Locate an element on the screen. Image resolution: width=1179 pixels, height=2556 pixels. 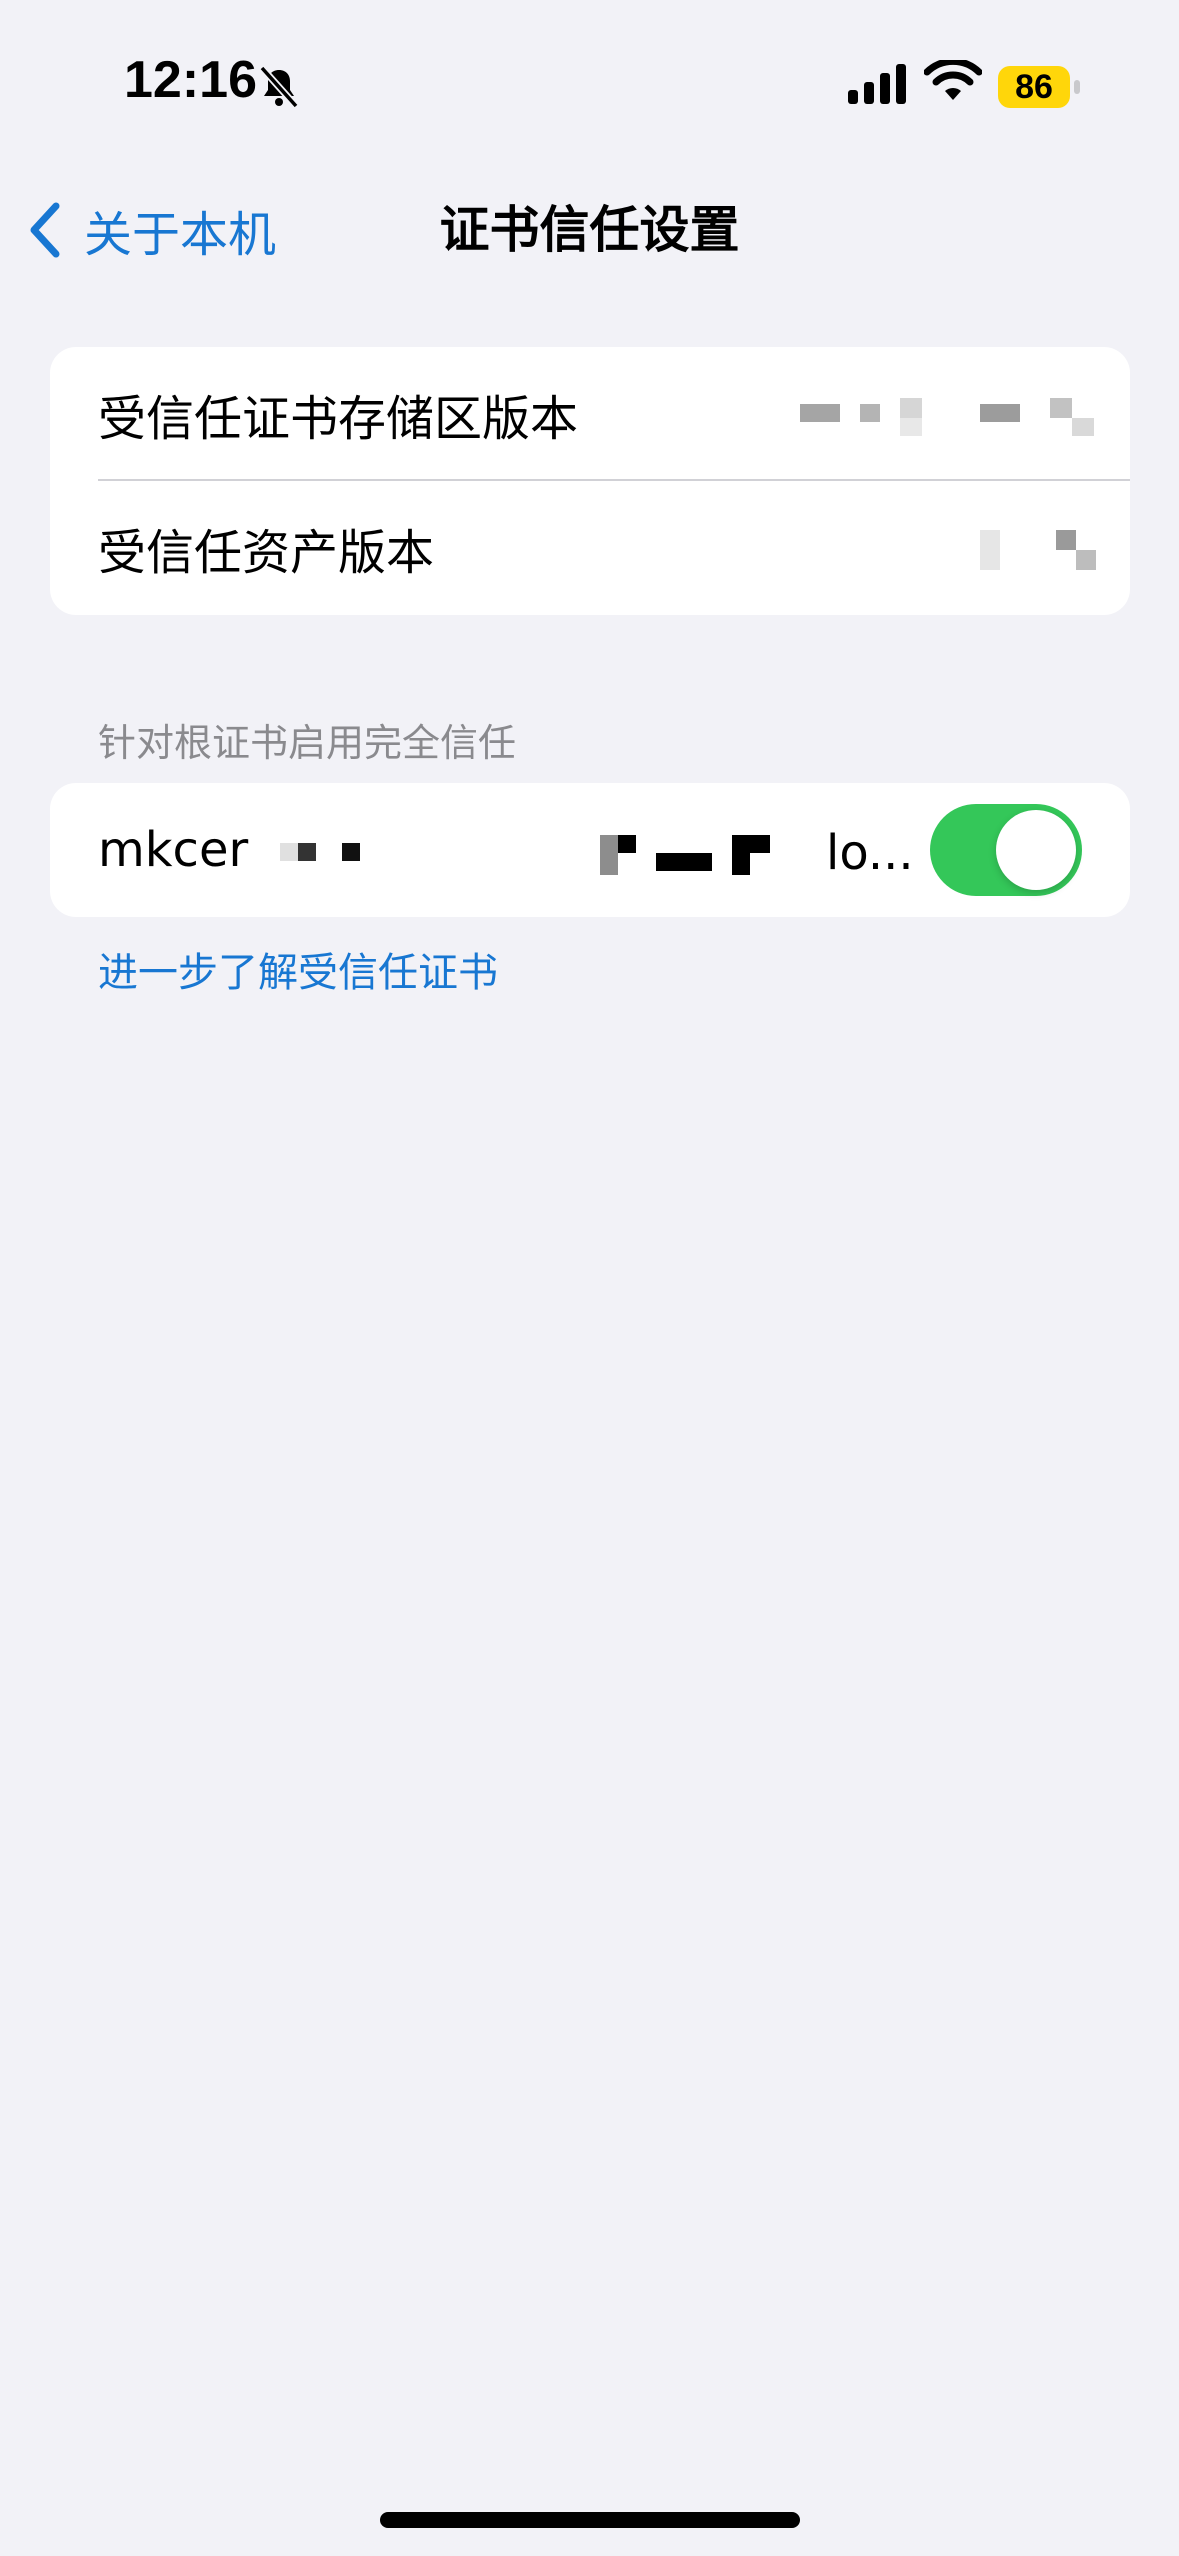
section-header-root-trust: 针对根证书启用完全信任 is located at coordinates (307, 743).